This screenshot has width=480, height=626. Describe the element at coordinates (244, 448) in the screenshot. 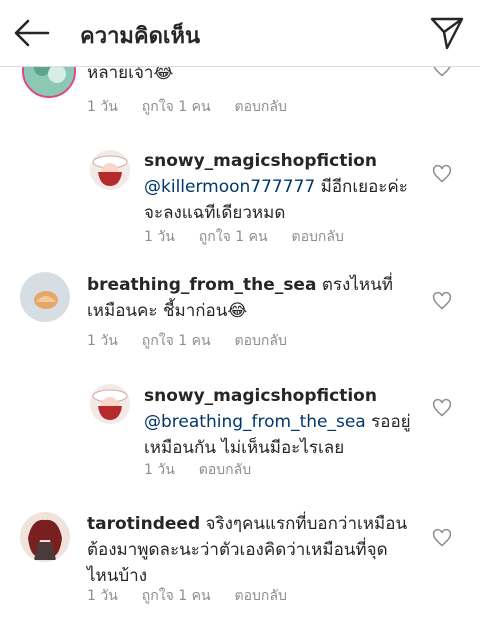

I see `comment-body: เหมือนกัน ไม่เห็นมีอะไรเลย` at that location.